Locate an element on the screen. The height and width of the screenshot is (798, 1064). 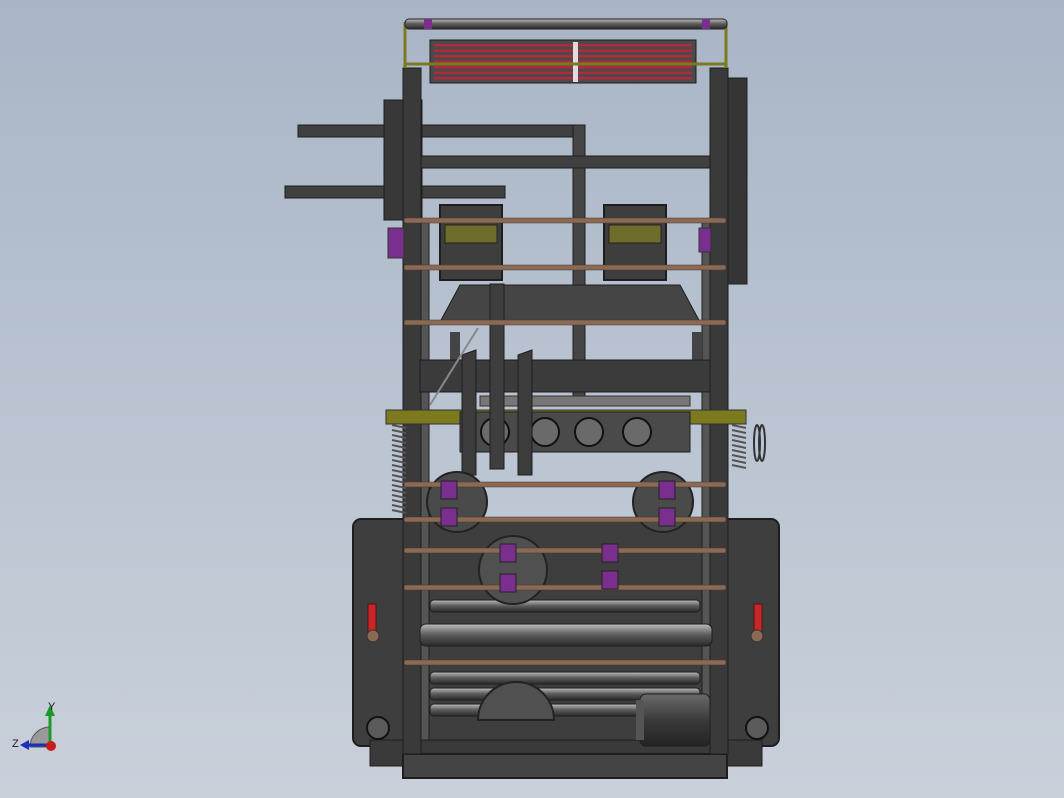
table-leg is located at coordinates (697, 347).